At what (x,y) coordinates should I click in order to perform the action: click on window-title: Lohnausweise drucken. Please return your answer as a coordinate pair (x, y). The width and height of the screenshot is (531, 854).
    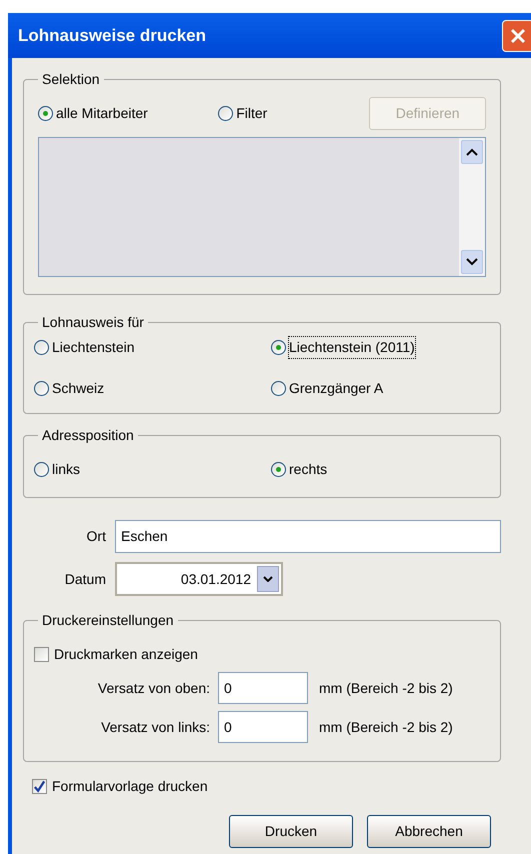
    Looking at the image, I should click on (112, 35).